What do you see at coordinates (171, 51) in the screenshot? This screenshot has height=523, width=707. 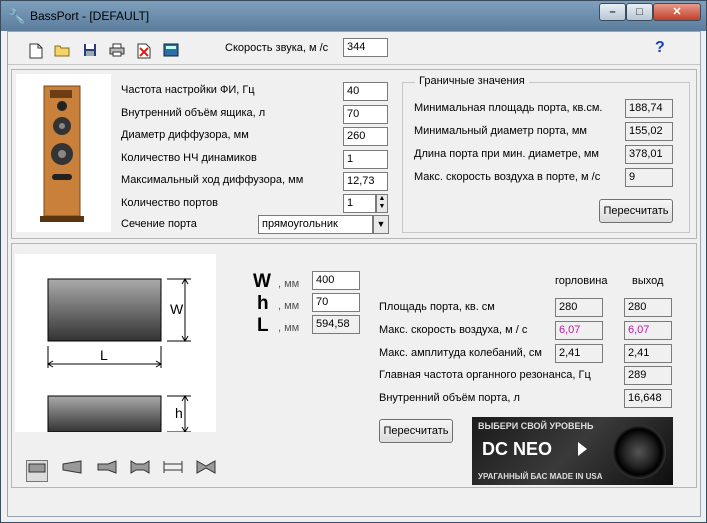 I see `calculator-icon` at bounding box center [171, 51].